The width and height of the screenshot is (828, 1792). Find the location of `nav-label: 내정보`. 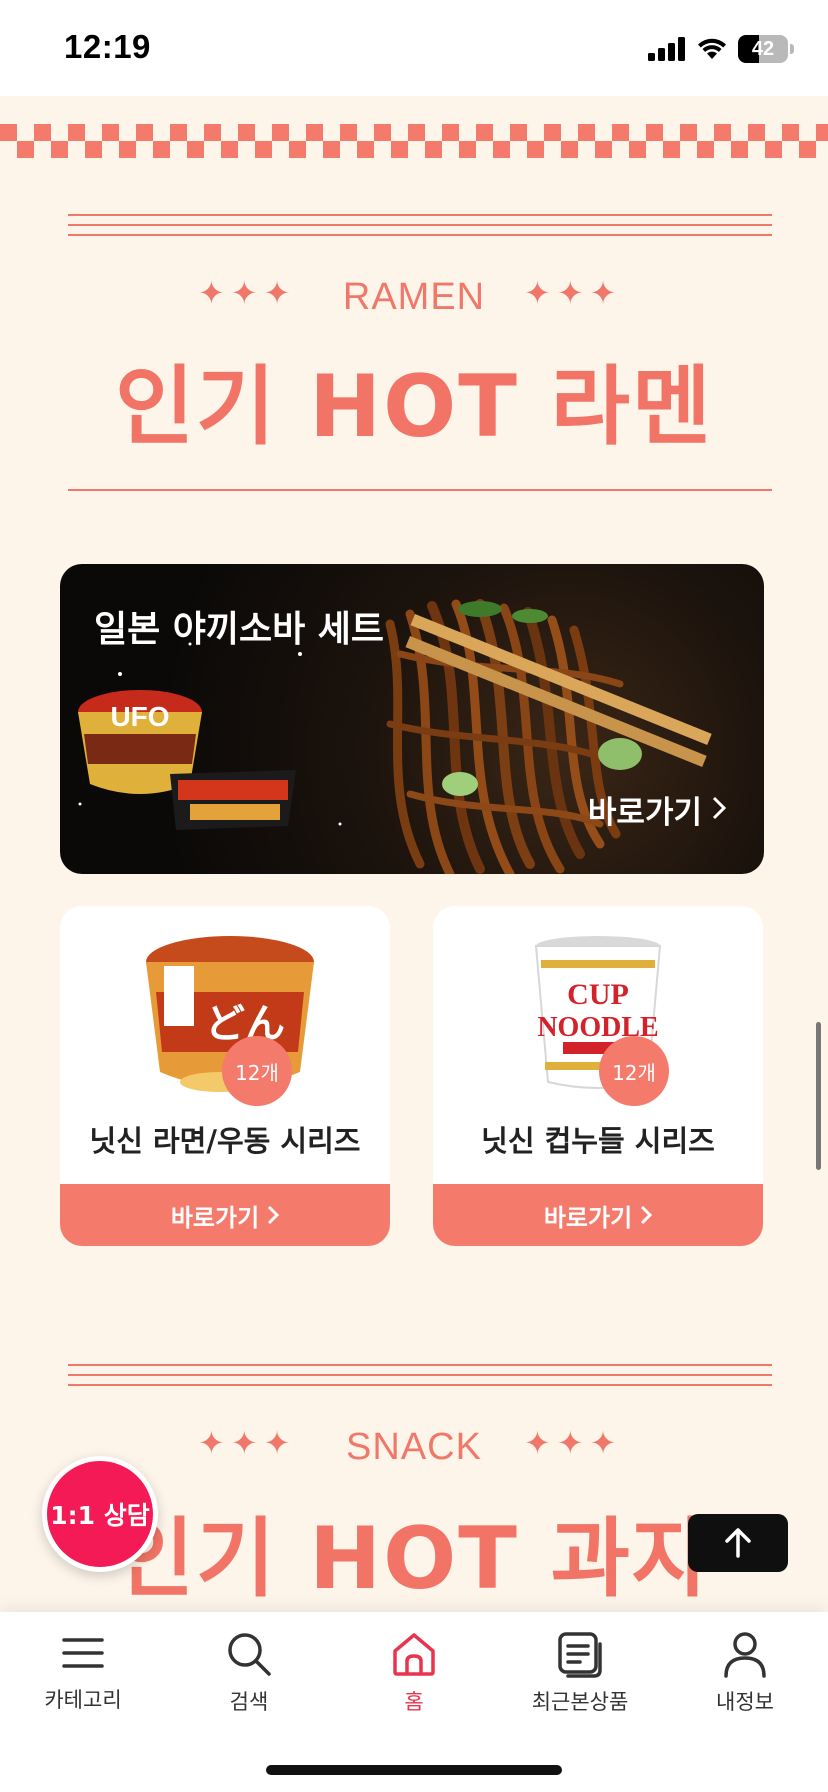

nav-label: 내정보 is located at coordinates (745, 1702).